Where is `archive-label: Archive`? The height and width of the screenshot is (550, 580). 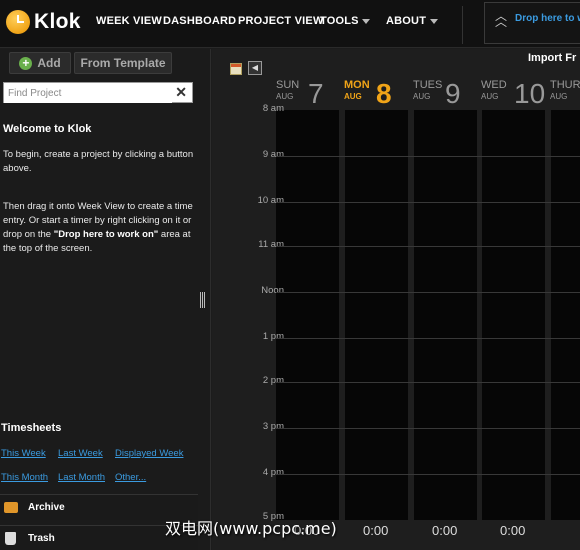
archive-label: Archive is located at coordinates (46, 507).